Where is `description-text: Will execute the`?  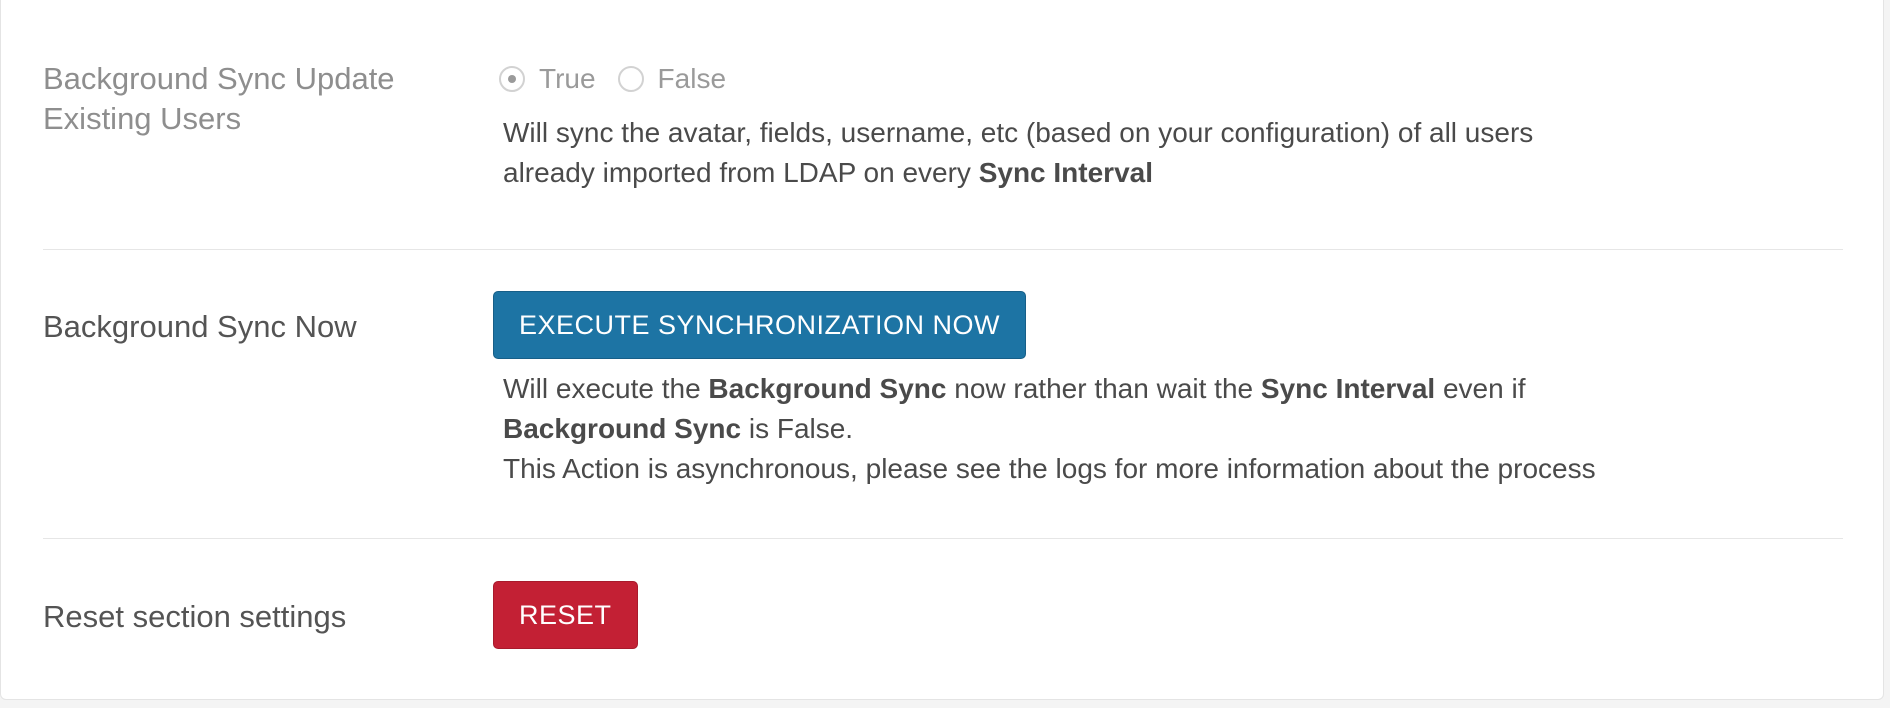 description-text: Will execute the is located at coordinates (606, 388).